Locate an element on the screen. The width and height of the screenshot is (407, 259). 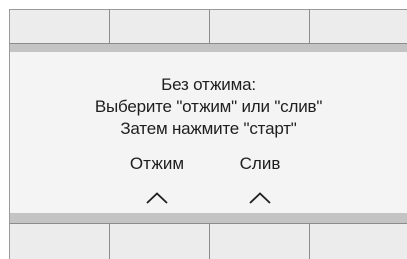
option-label-drain: Слив is located at coordinates (260, 163).